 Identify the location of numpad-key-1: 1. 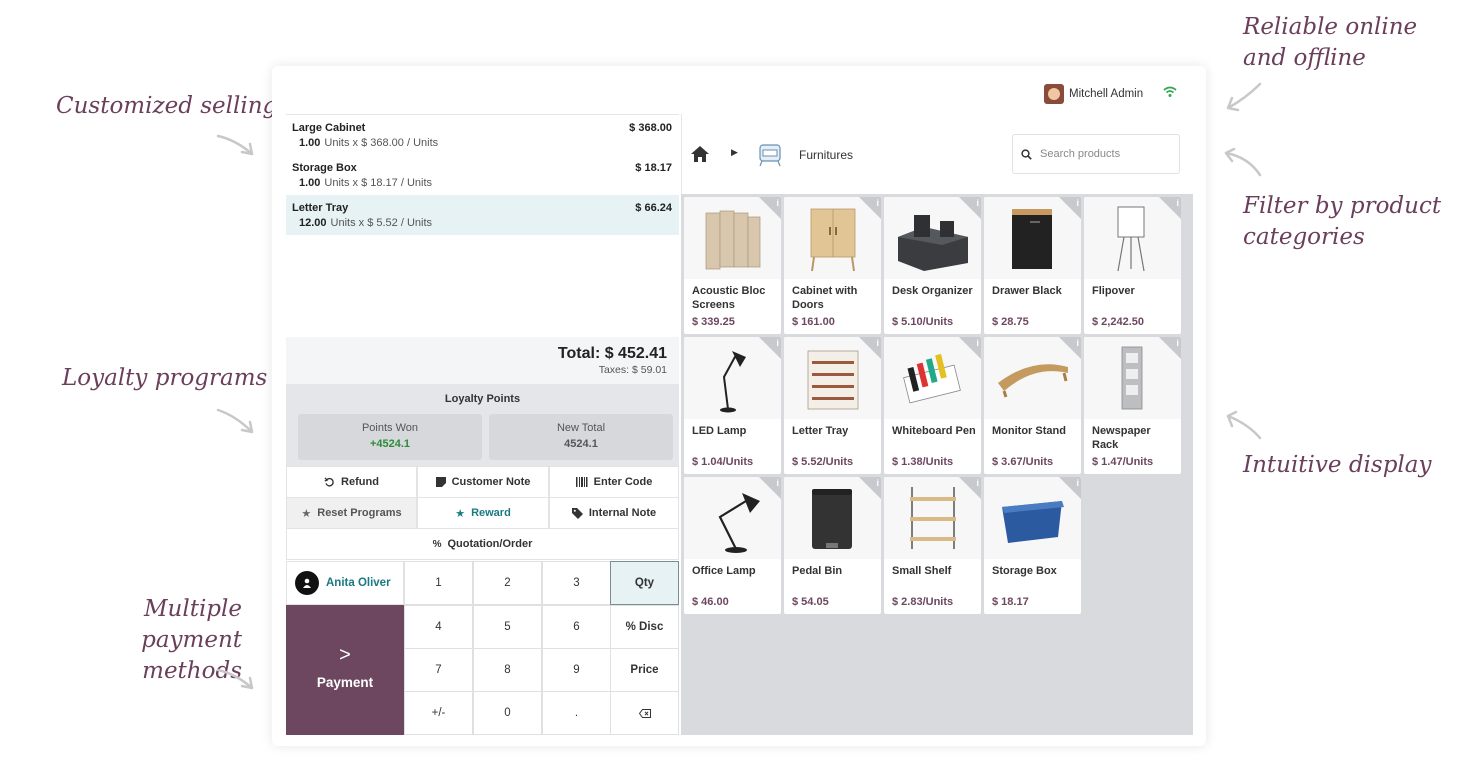
(438, 583).